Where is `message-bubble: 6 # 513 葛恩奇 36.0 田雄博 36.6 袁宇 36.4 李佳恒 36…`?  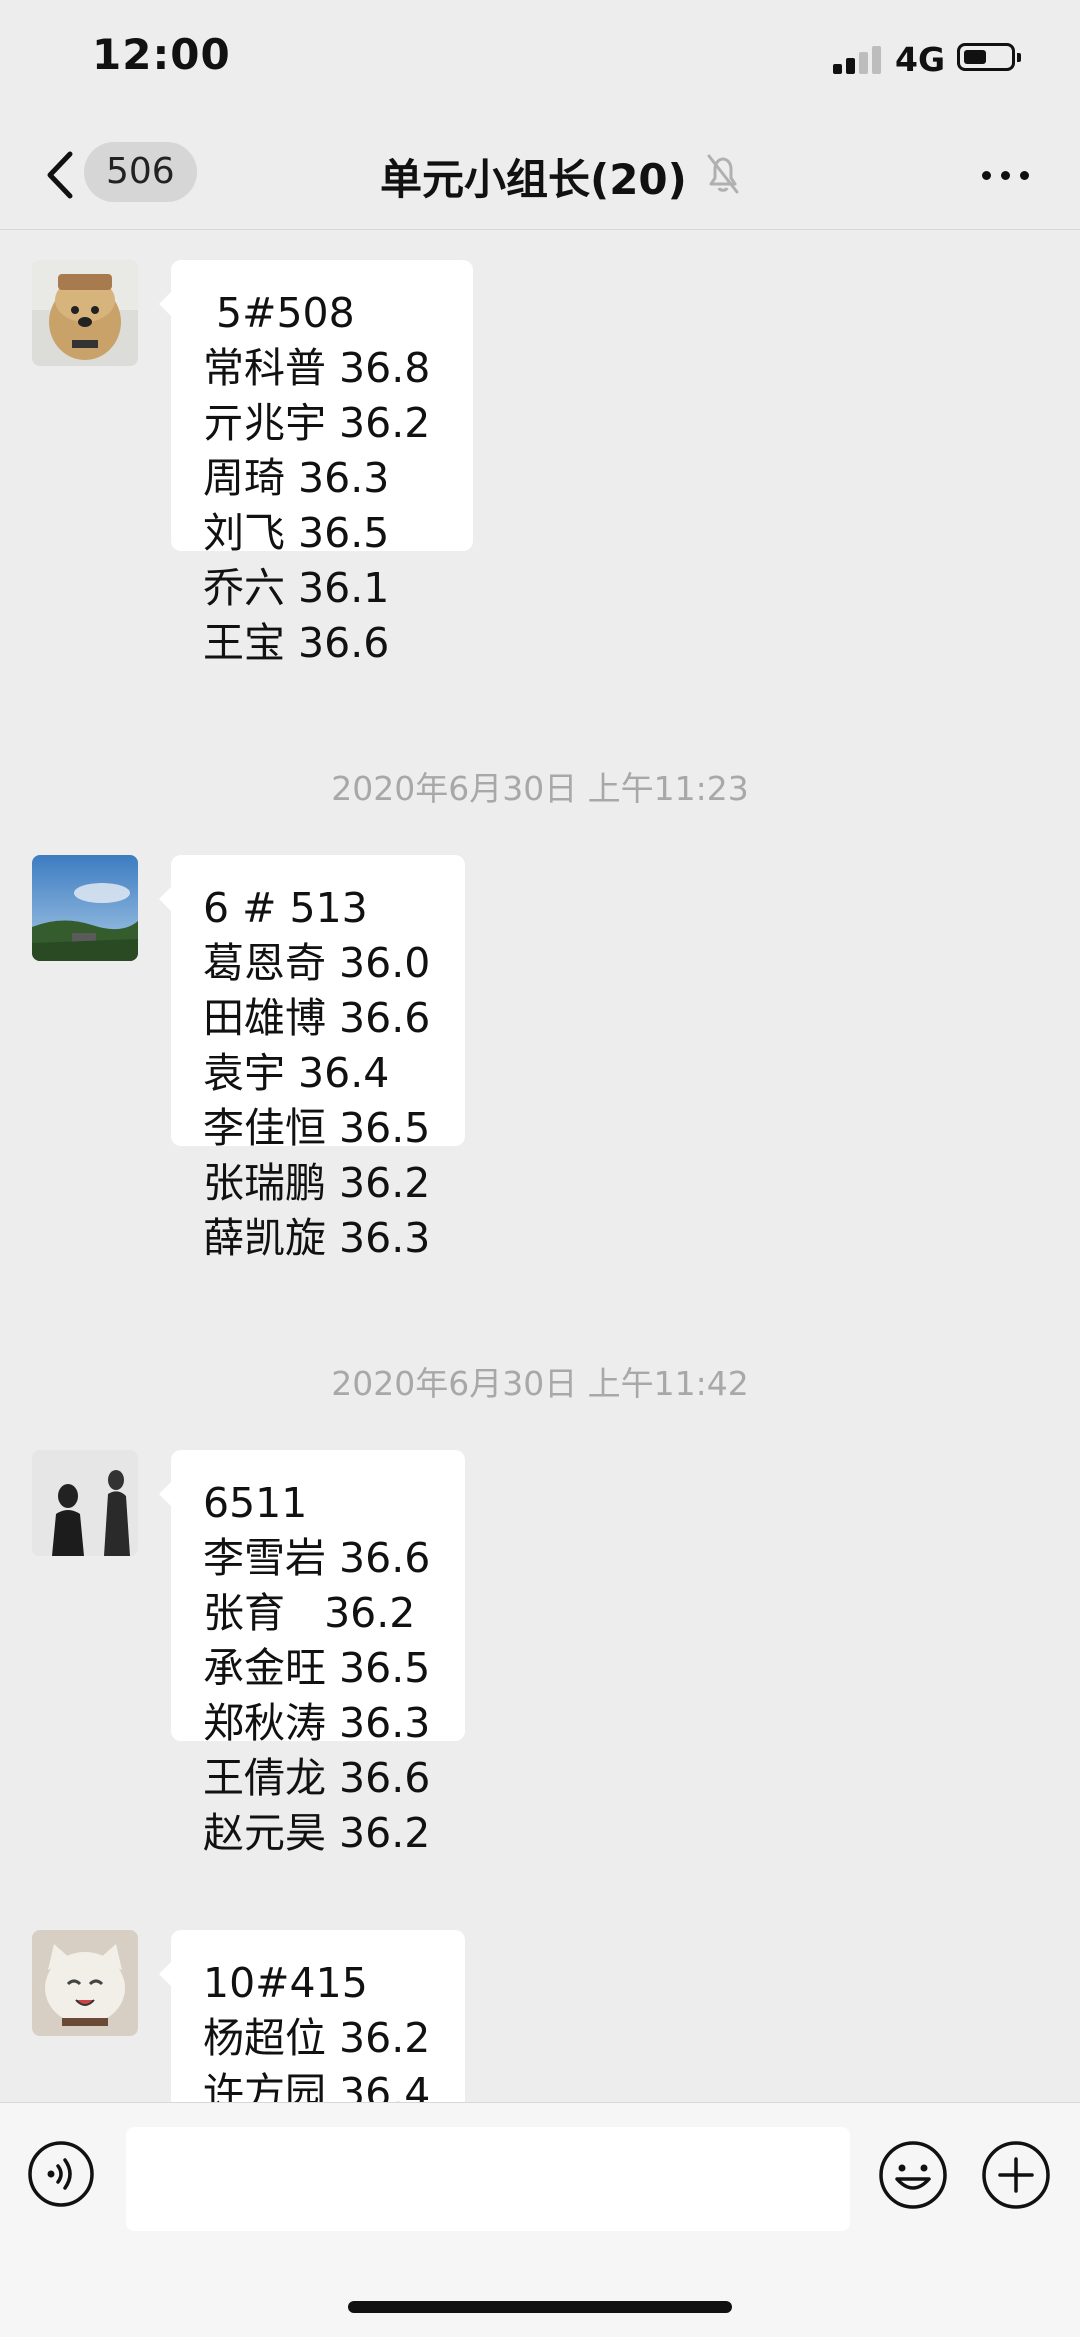 message-bubble: 6 # 513 葛恩奇 36.0 田雄博 36.6 袁宇 36.4 李佳恒 36… is located at coordinates (312, 1058).